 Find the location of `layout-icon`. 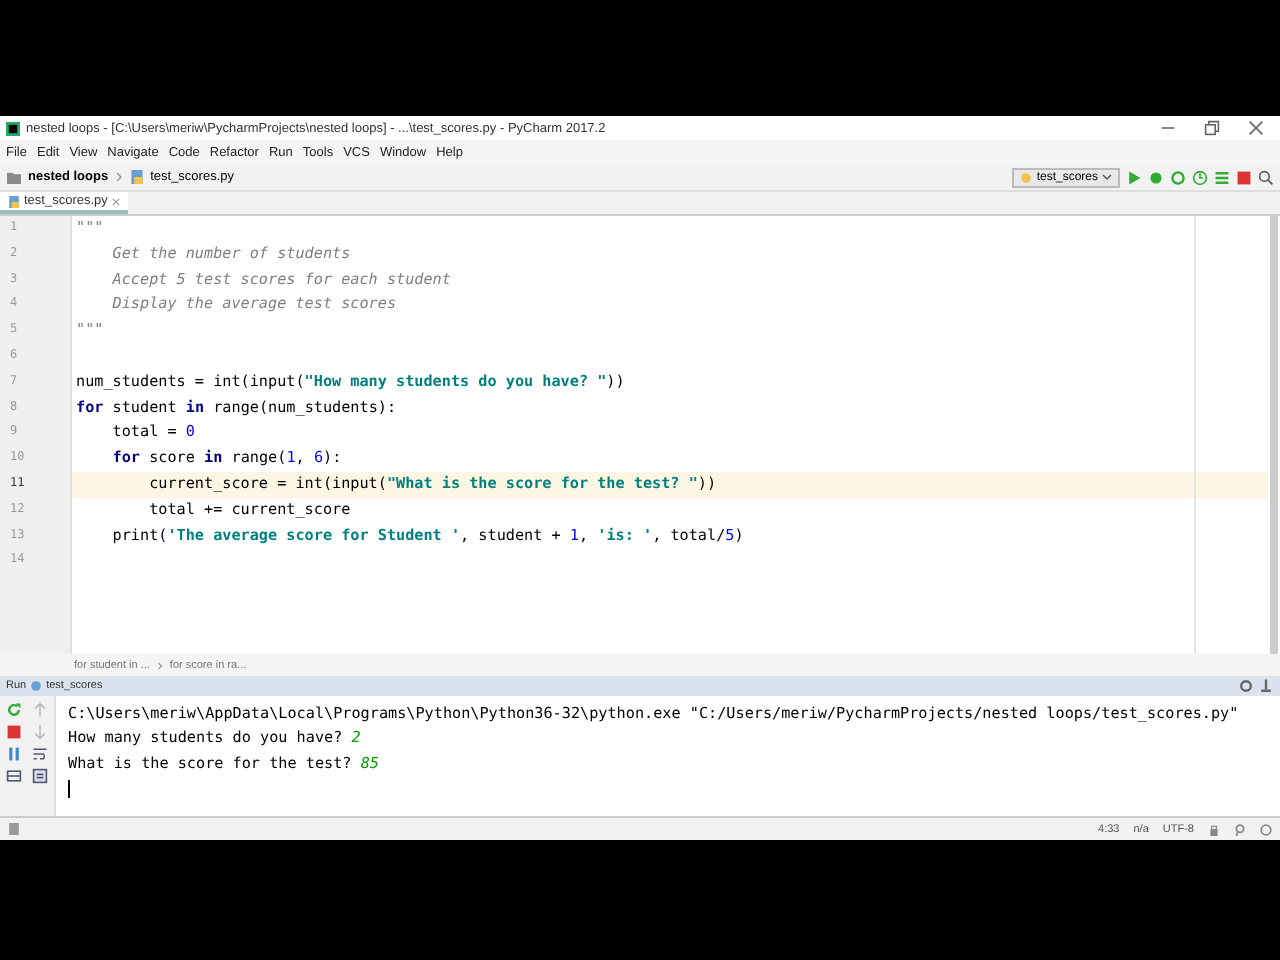

layout-icon is located at coordinates (13, 776).